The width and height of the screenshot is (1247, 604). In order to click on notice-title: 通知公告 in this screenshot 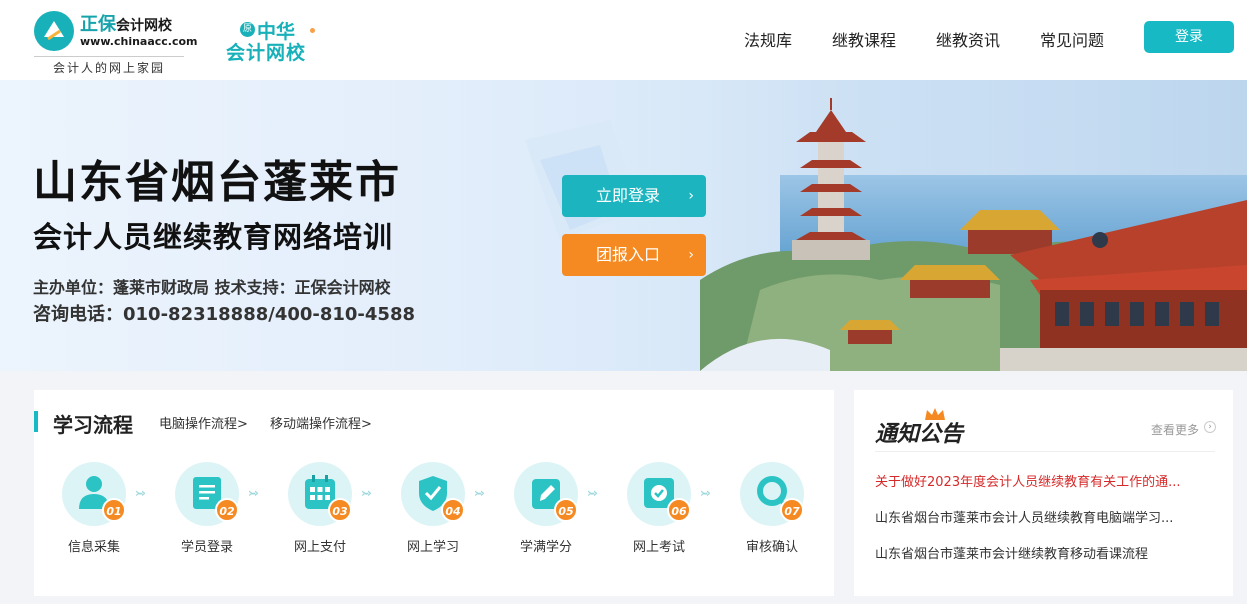, I will do `click(919, 434)`.